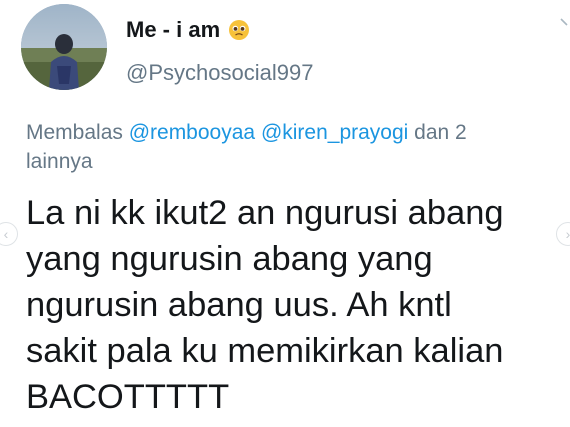 This screenshot has width=570, height=427. I want to click on reply-prefix: Membalas, so click(77, 132).